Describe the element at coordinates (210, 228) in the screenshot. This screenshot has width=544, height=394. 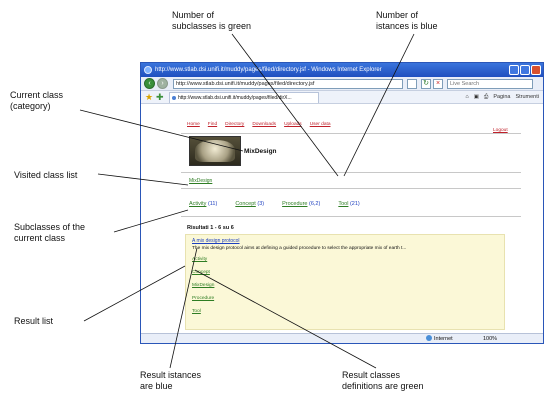
I see `results-heading: Risultati 1 - 6 su 6` at that location.